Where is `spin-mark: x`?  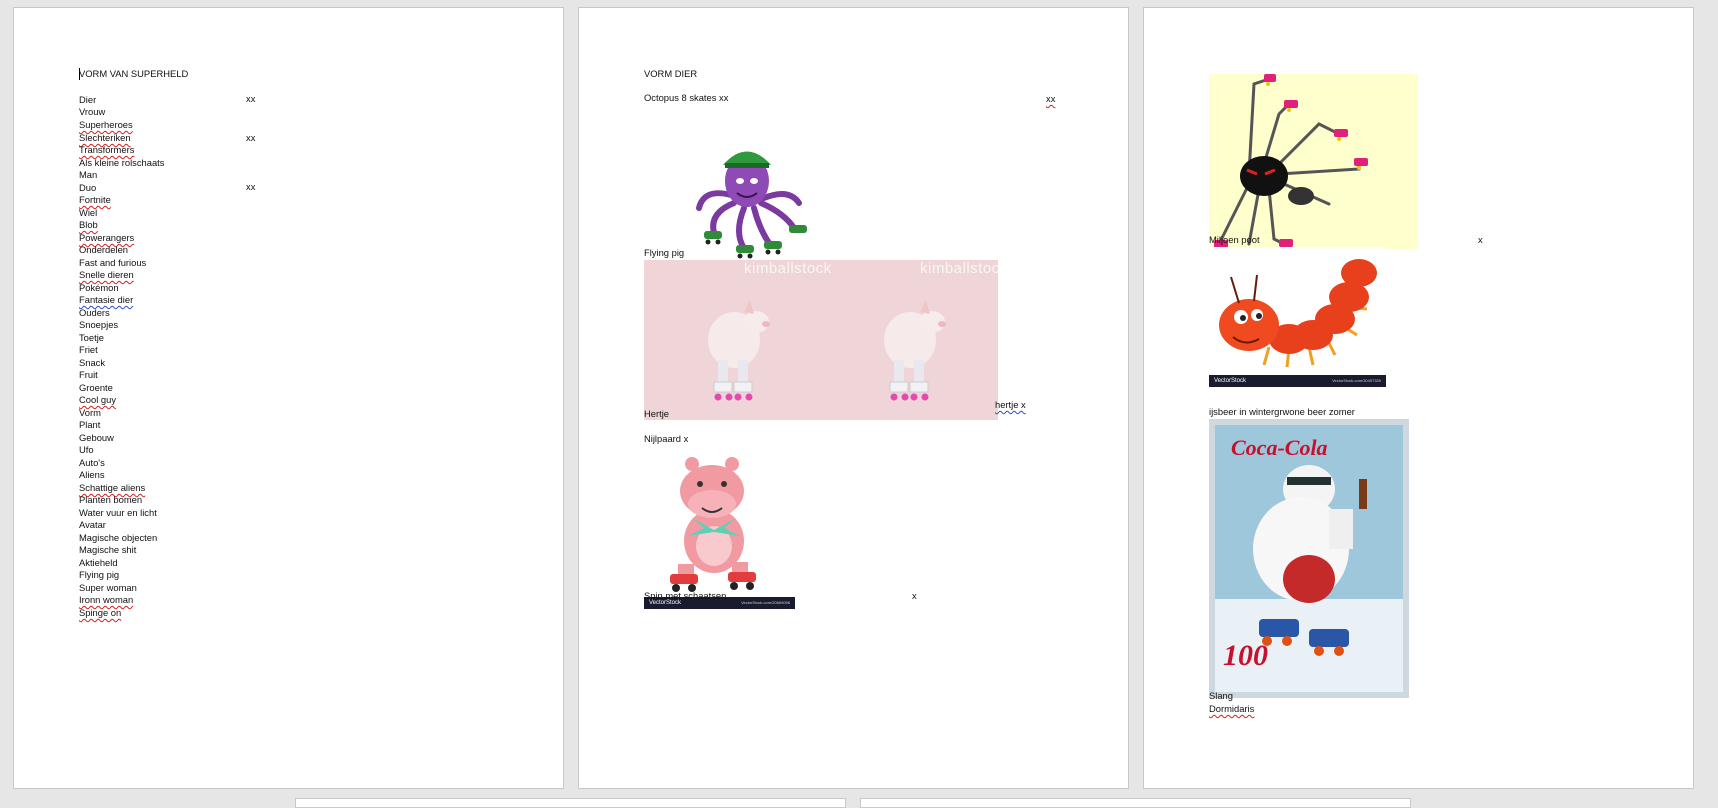 spin-mark: x is located at coordinates (914, 595).